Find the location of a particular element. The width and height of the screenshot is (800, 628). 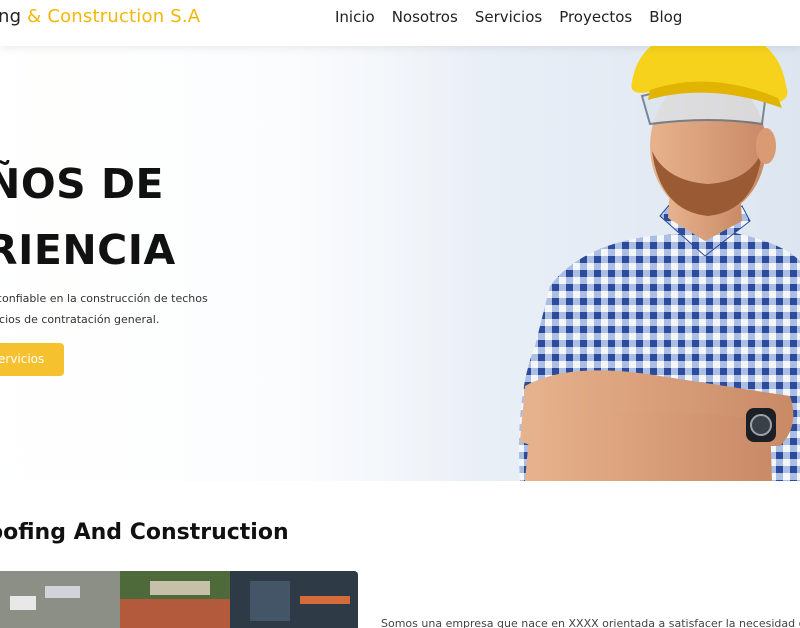

nav-servicios: Servicios is located at coordinates (508, 17).